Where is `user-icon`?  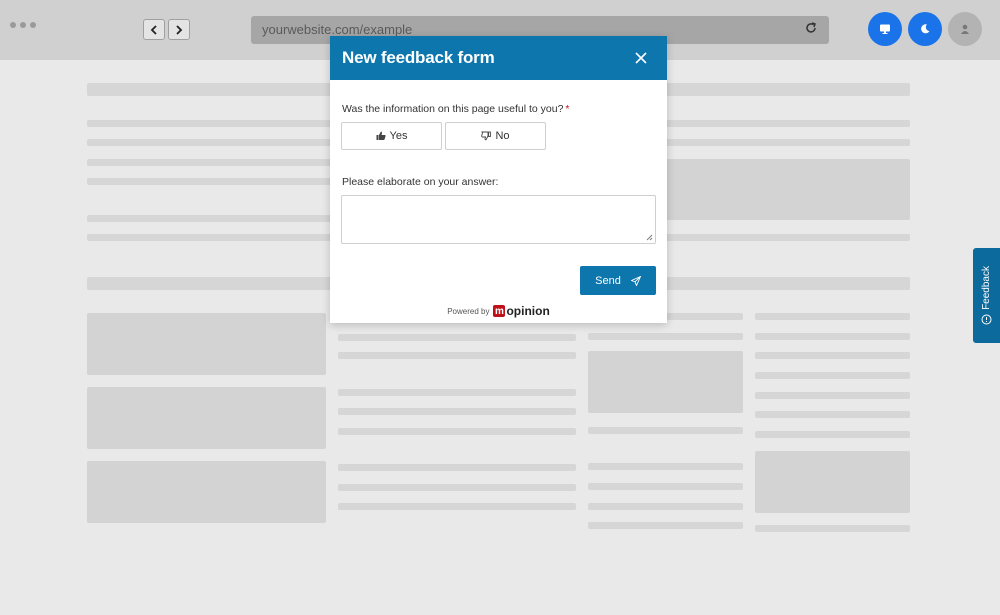
user-icon is located at coordinates (965, 29).